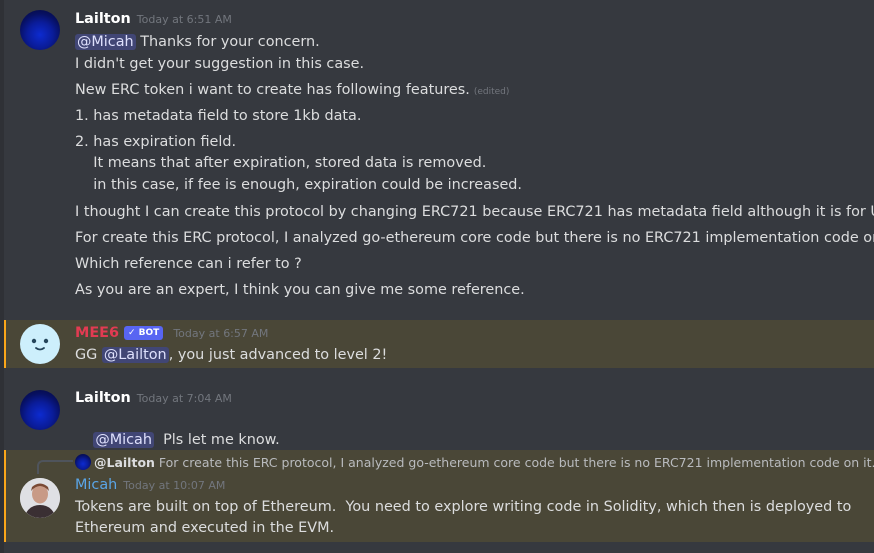  I want to click on reply-spine-icon, so click(55, 467).